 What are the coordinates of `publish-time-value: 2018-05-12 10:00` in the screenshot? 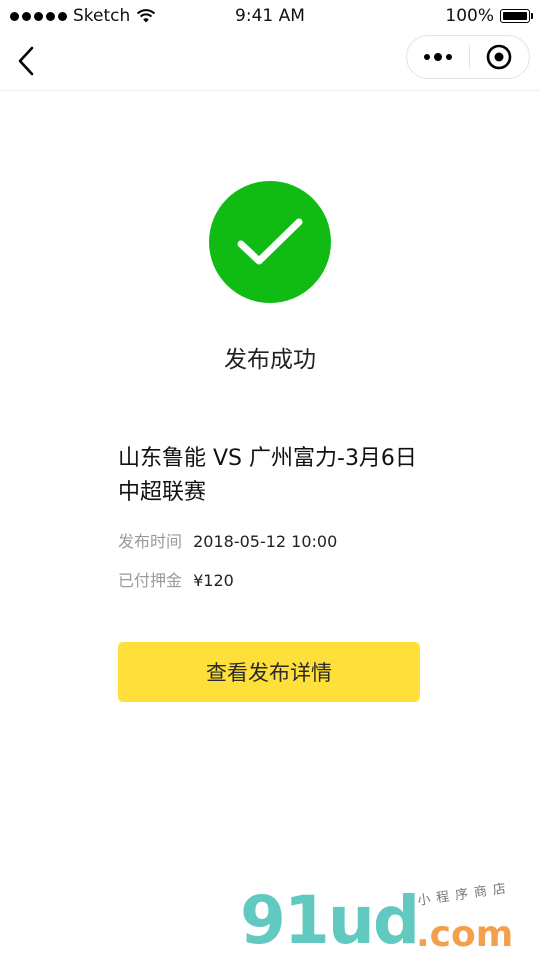 It's located at (265, 541).